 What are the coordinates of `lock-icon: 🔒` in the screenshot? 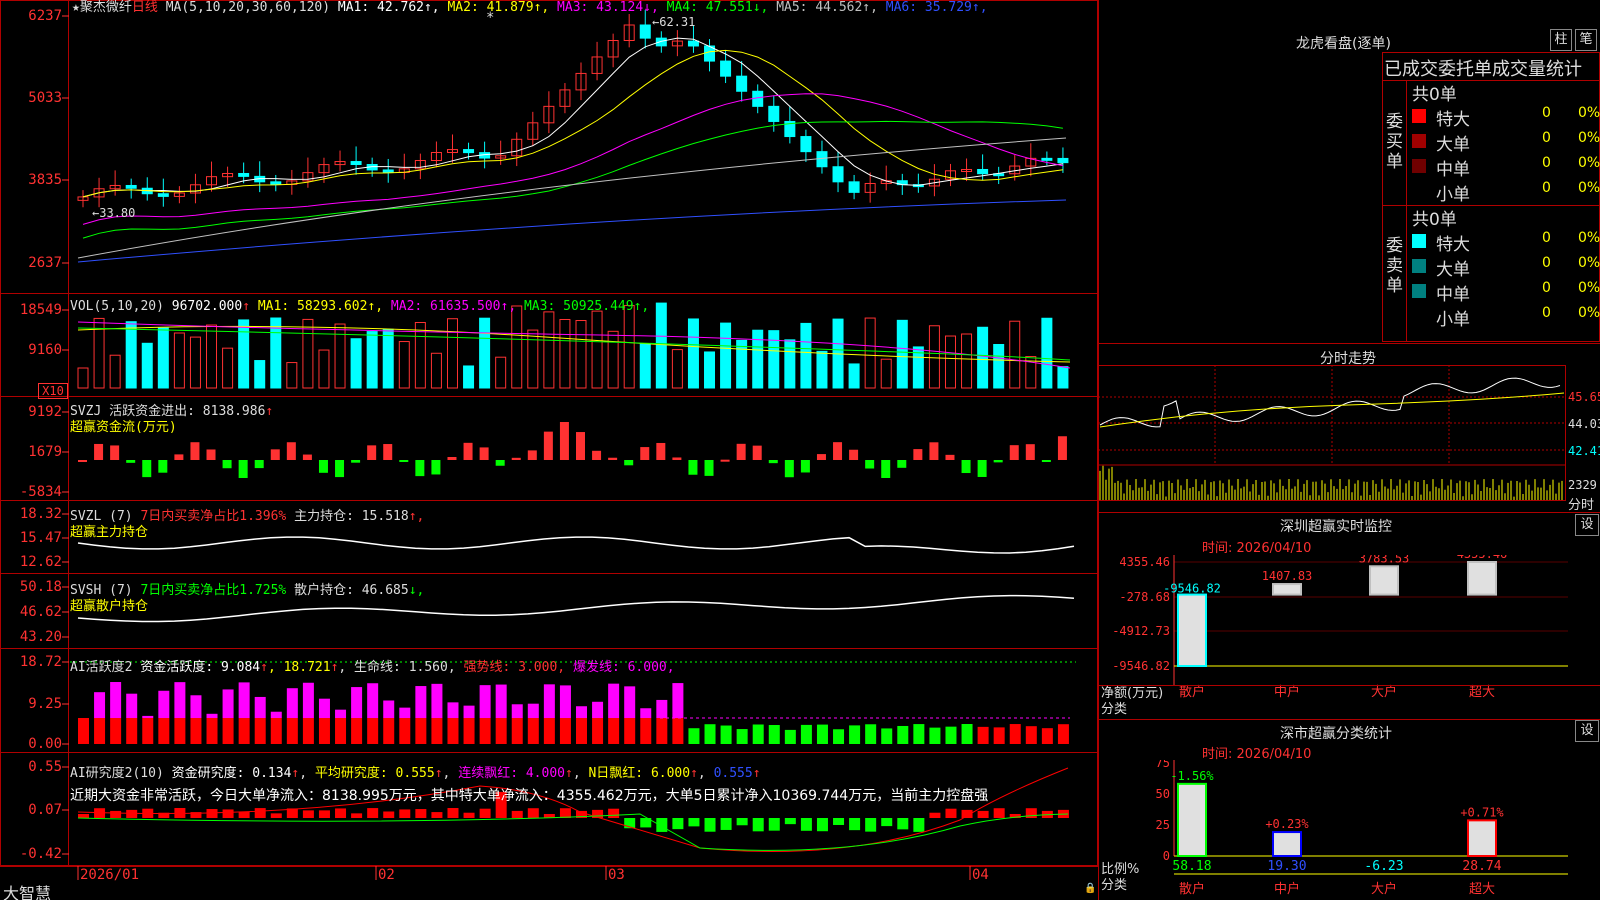 It's located at (1090, 888).